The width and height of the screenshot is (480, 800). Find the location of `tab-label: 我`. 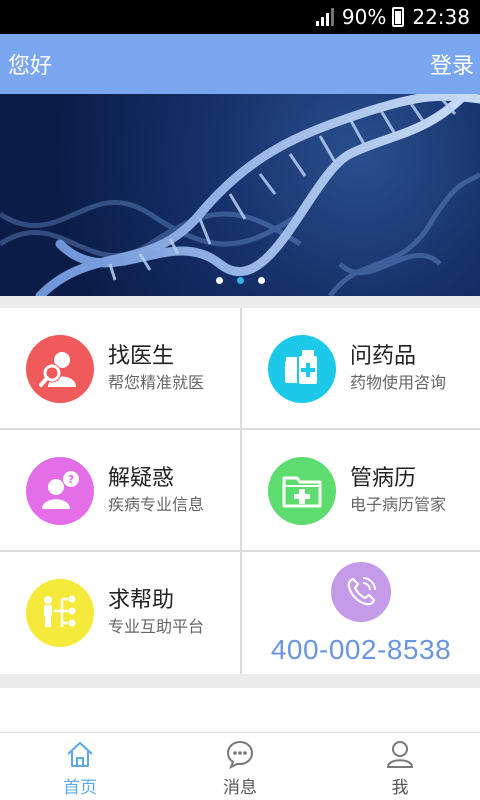

tab-label: 我 is located at coordinates (400, 788).